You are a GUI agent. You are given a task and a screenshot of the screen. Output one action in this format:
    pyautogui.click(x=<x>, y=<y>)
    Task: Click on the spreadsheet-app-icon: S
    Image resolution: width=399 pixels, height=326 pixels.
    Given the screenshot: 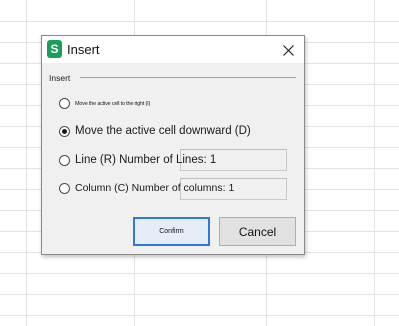 What is the action you would take?
    pyautogui.click(x=54, y=49)
    